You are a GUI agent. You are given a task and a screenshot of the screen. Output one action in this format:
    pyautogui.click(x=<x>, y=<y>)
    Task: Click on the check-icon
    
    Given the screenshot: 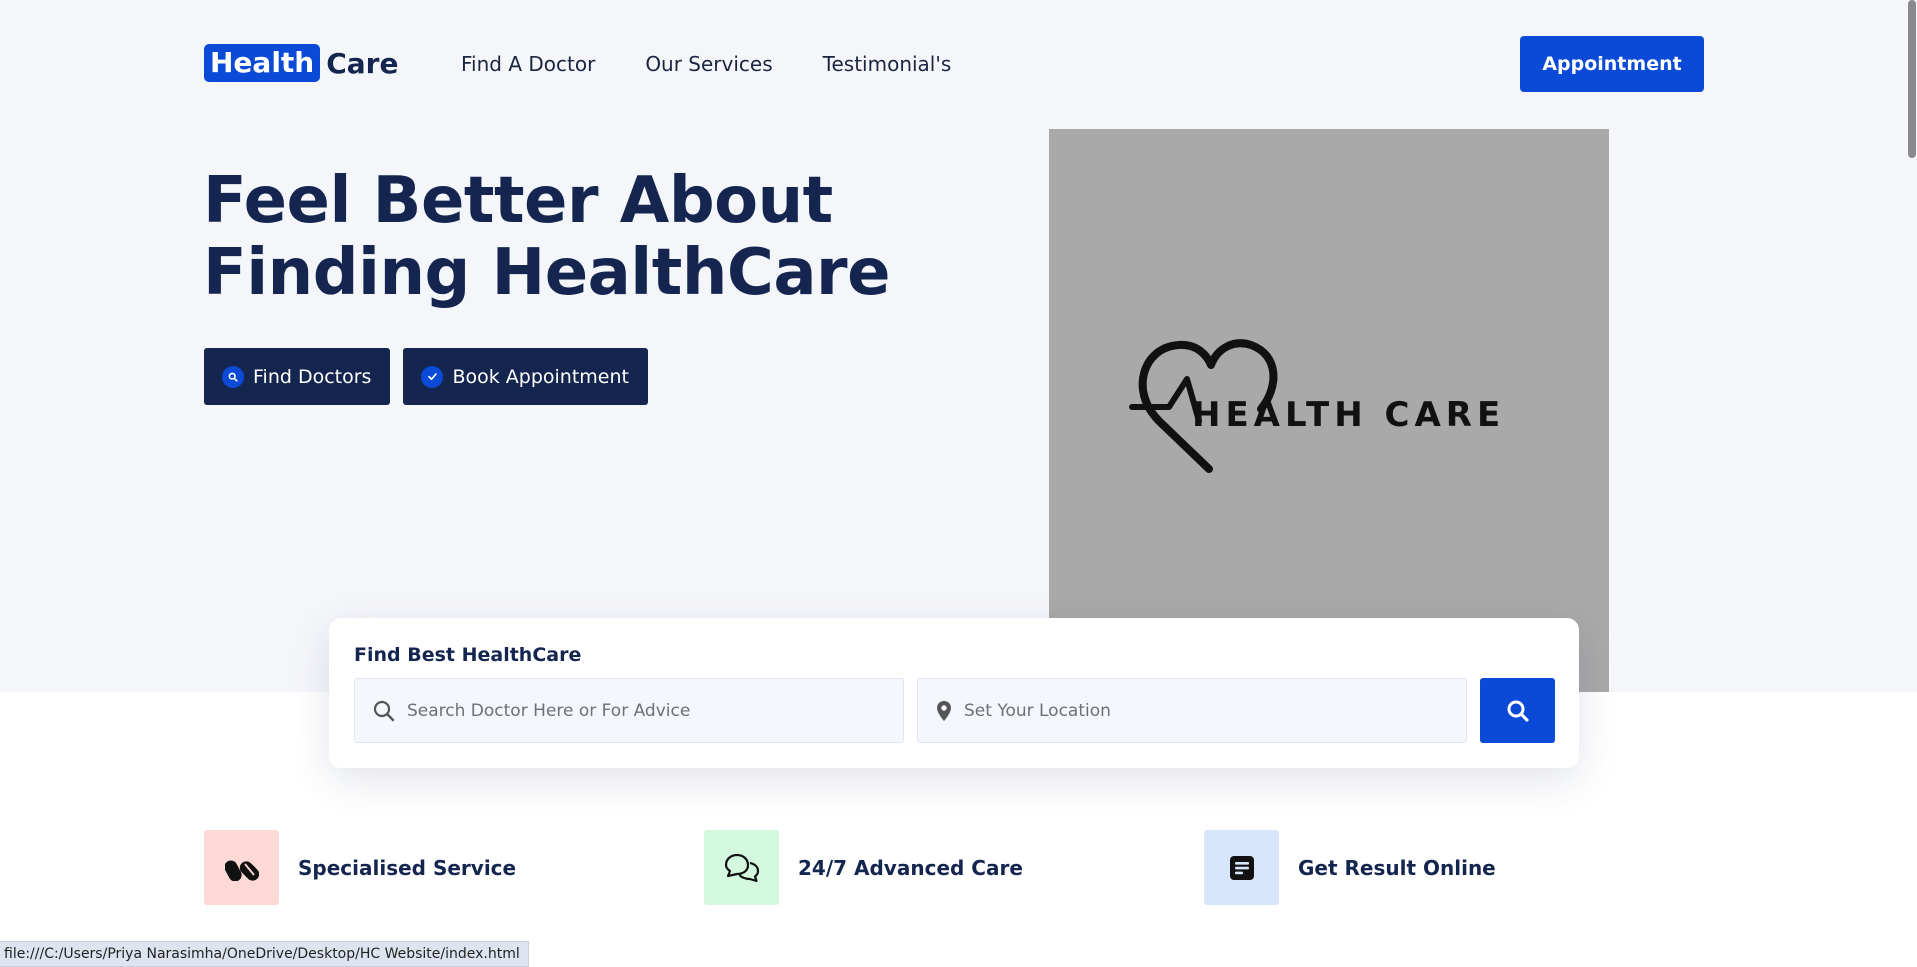 What is the action you would take?
    pyautogui.click(x=432, y=376)
    